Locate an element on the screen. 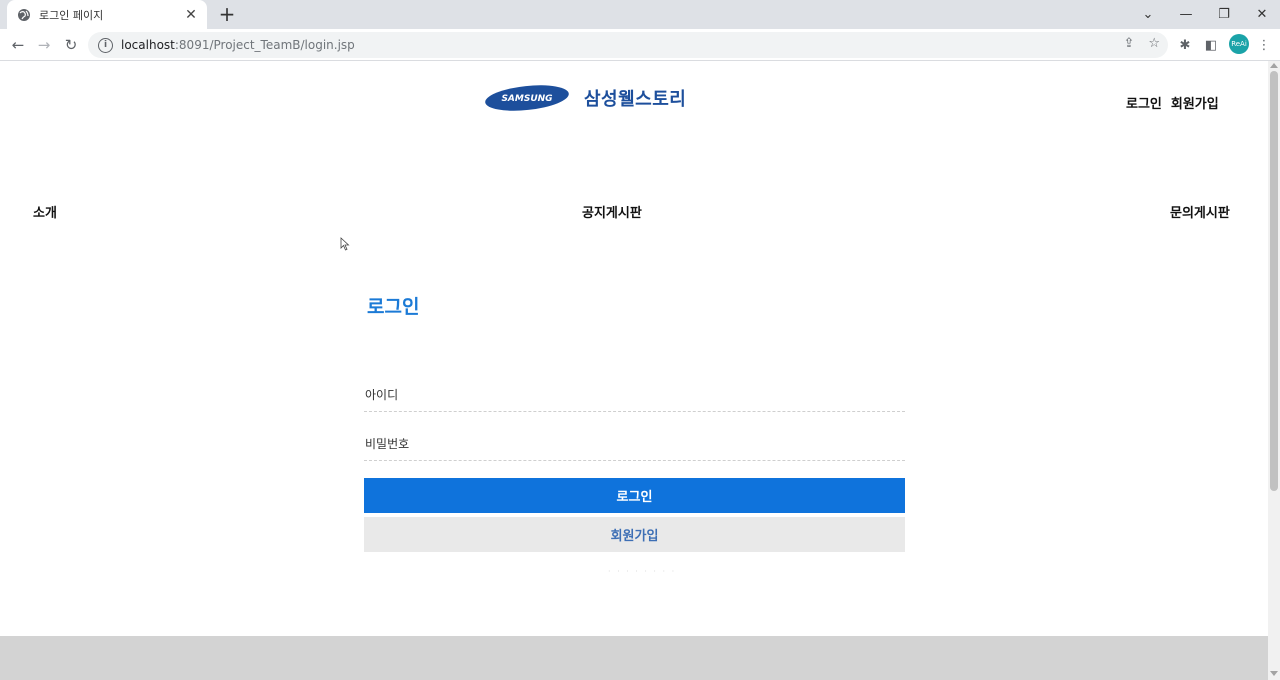  id-input is located at coordinates (634, 395).